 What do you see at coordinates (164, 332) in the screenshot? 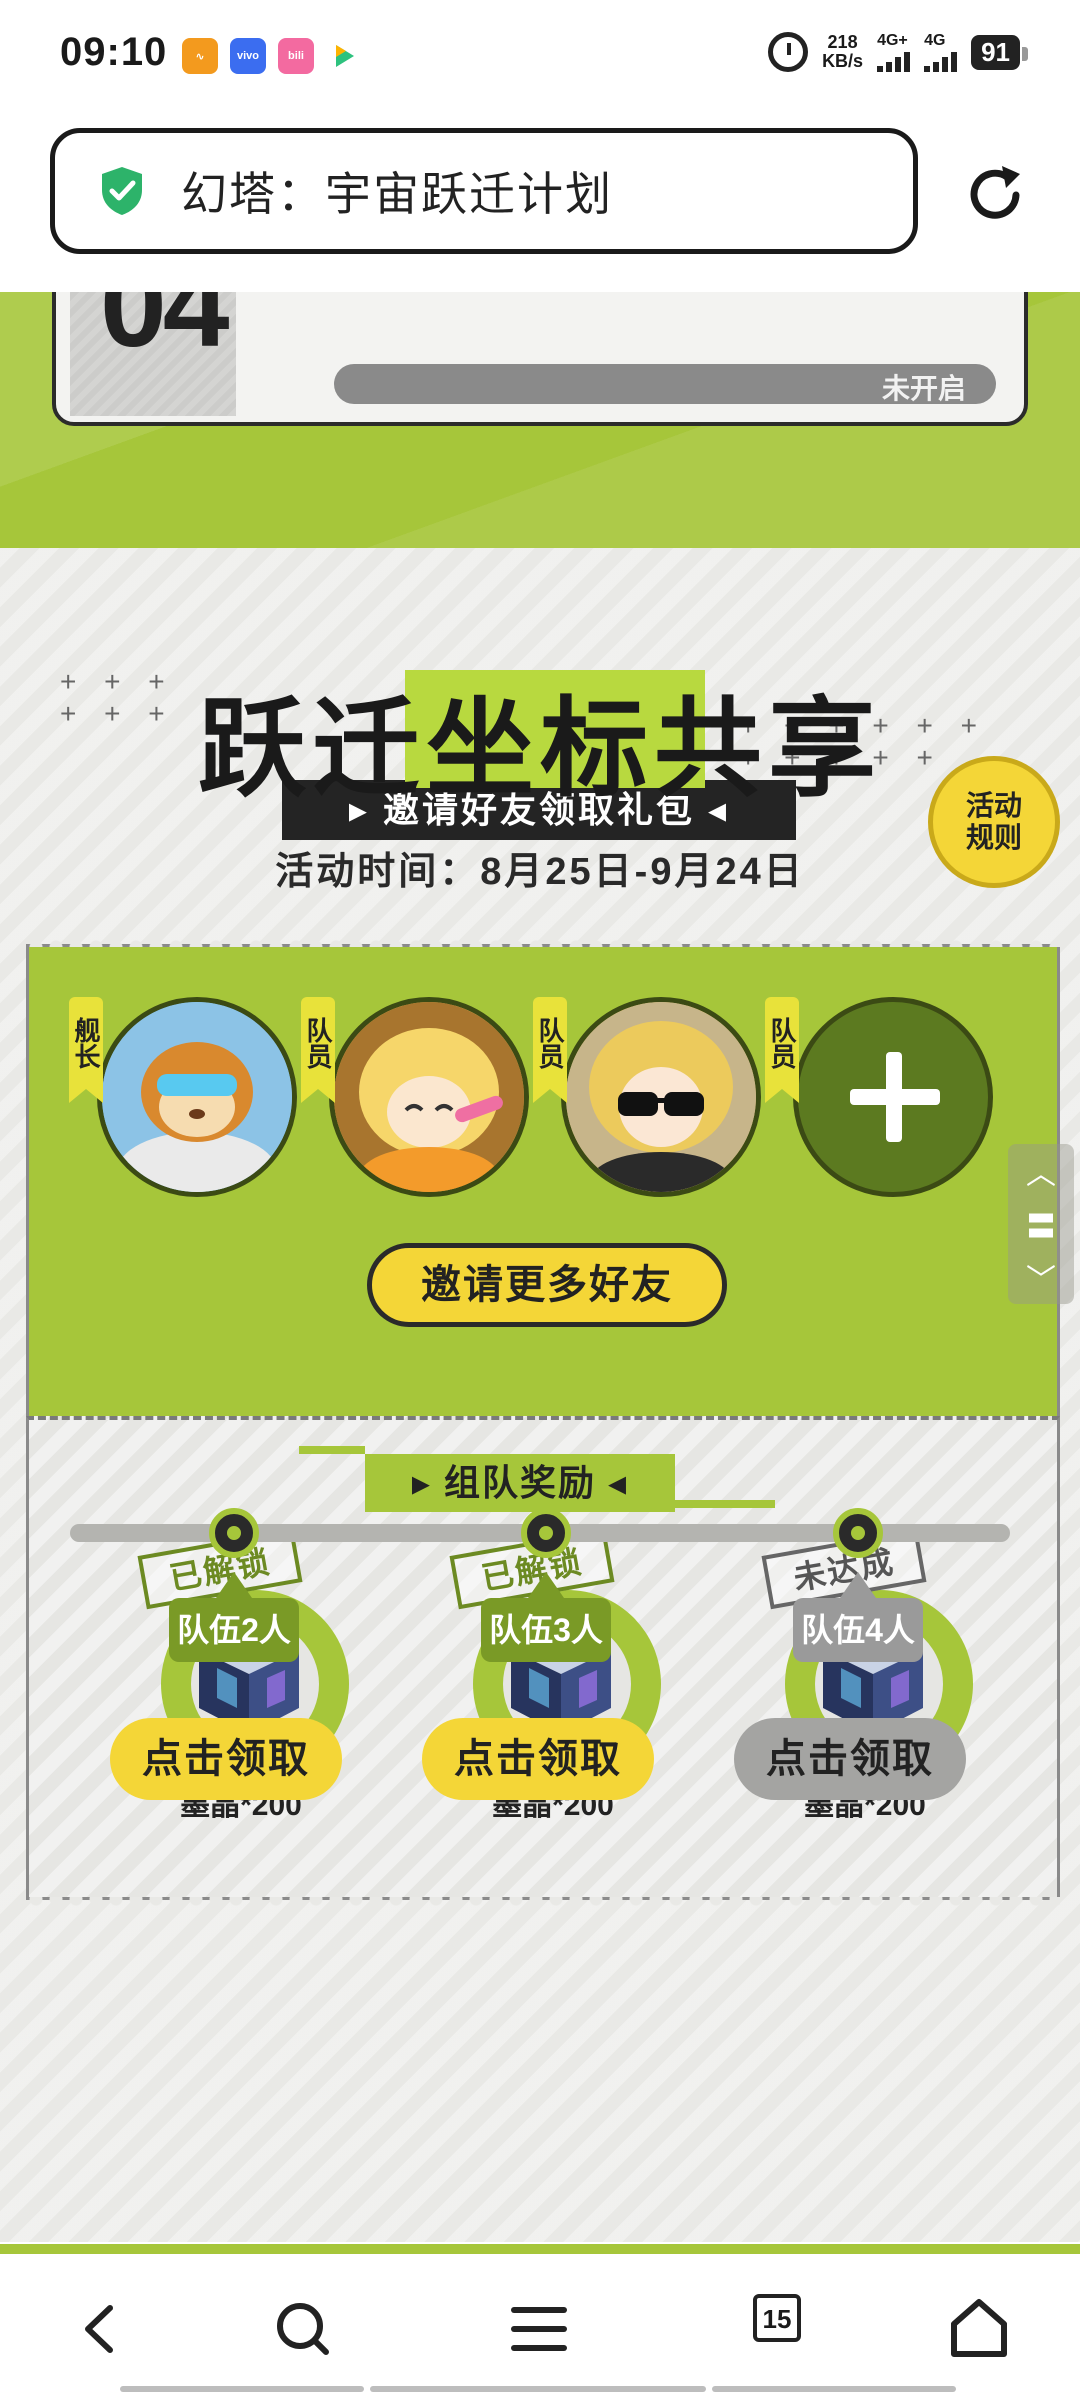
I see `step-number: 04` at bounding box center [164, 332].